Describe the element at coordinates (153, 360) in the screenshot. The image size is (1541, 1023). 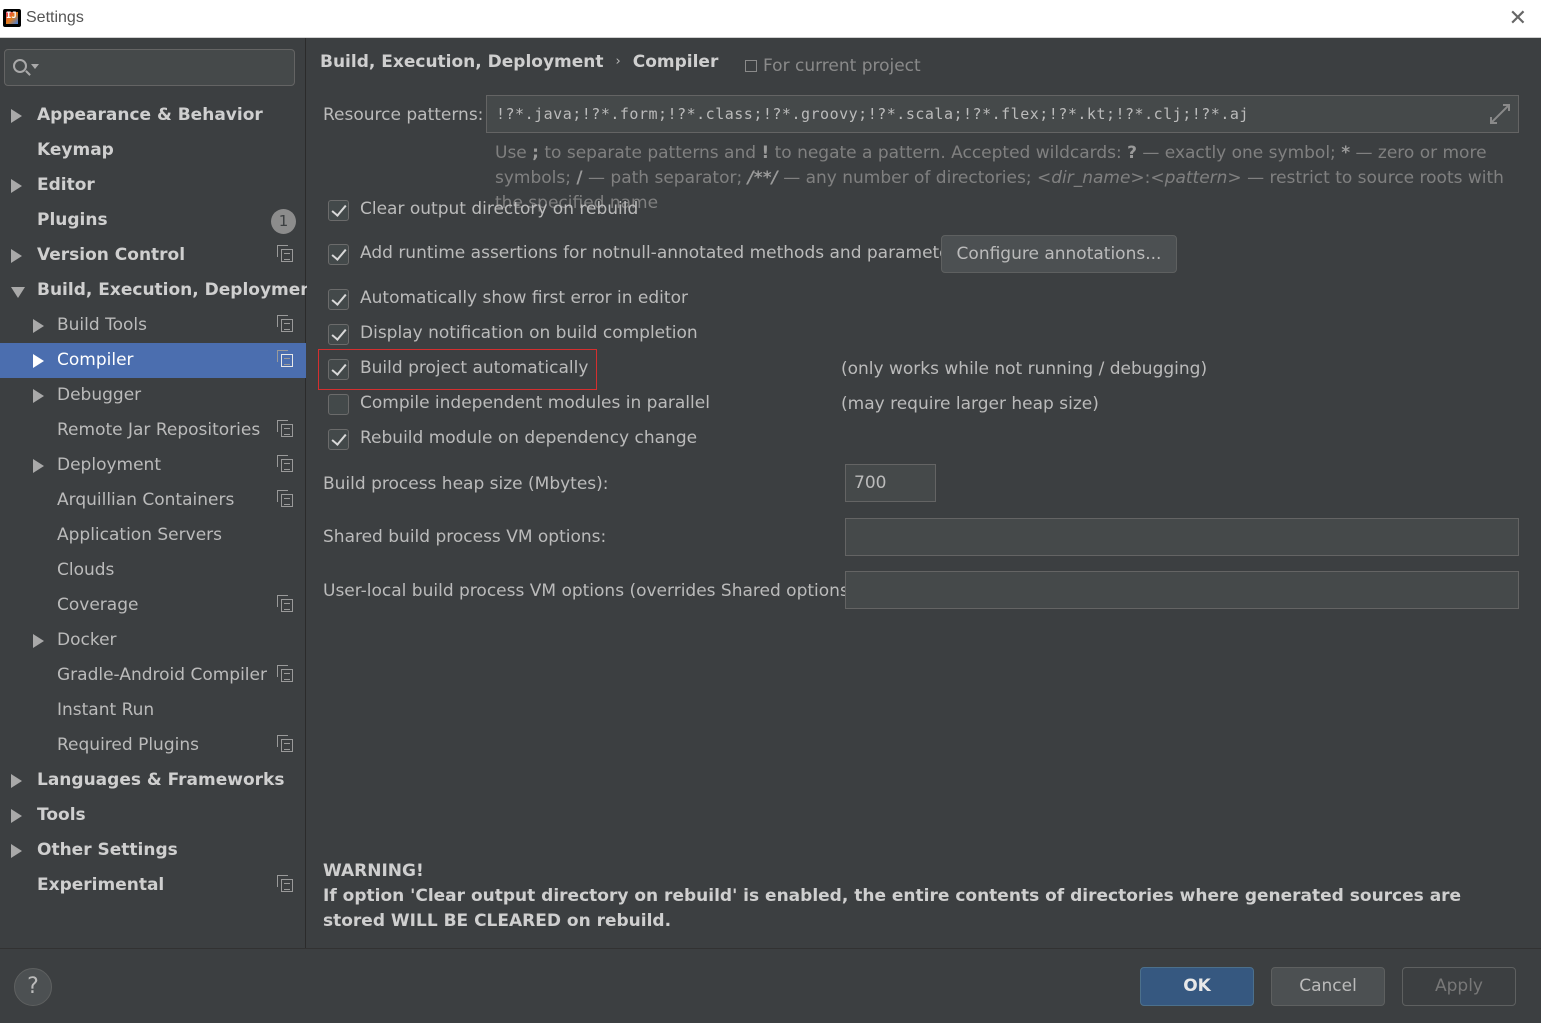
I see `sidebar-item-compiler: Compiler` at that location.